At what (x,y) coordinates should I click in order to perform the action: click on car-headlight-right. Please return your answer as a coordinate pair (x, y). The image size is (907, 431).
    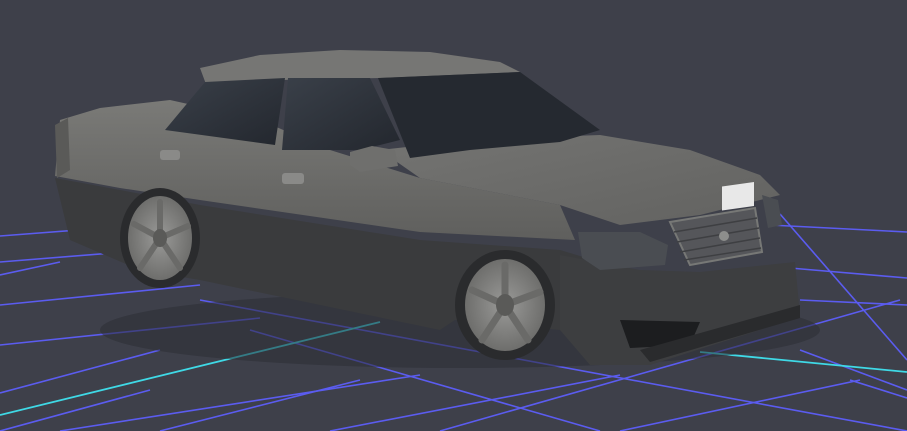
    Looking at the image, I should click on (772, 211).